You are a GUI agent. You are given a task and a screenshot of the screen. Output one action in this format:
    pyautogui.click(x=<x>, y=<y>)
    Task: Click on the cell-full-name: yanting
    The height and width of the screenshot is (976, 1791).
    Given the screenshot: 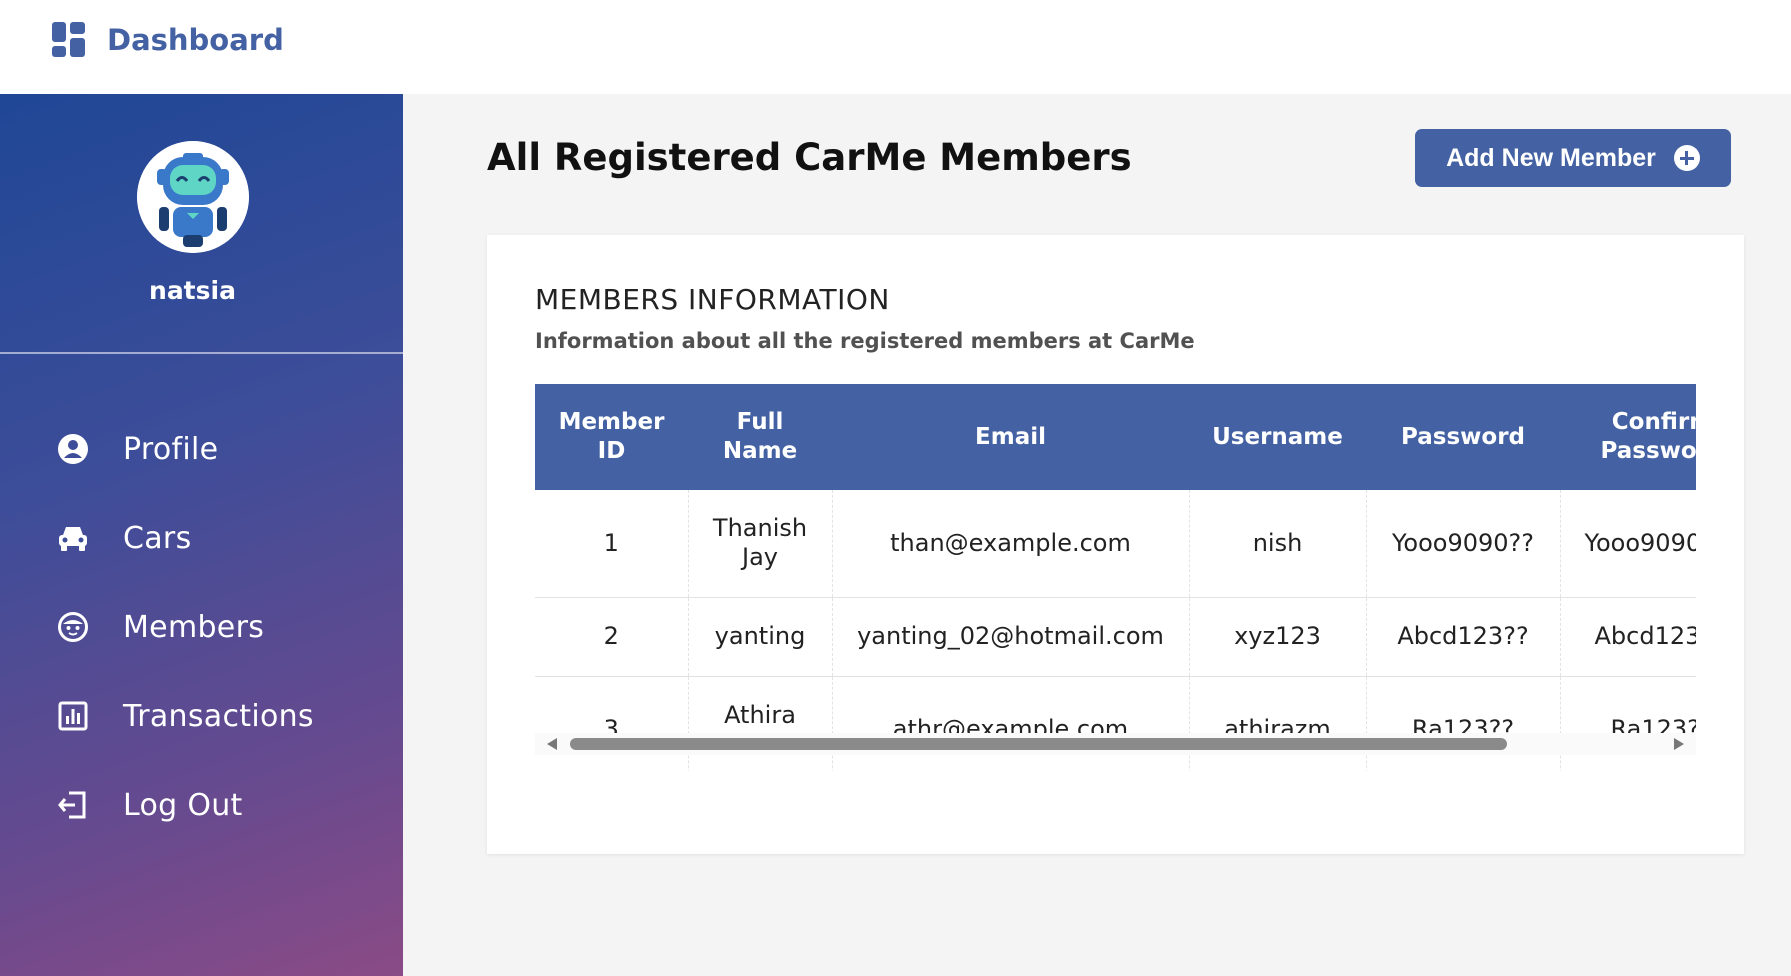 What is the action you would take?
    pyautogui.click(x=760, y=637)
    